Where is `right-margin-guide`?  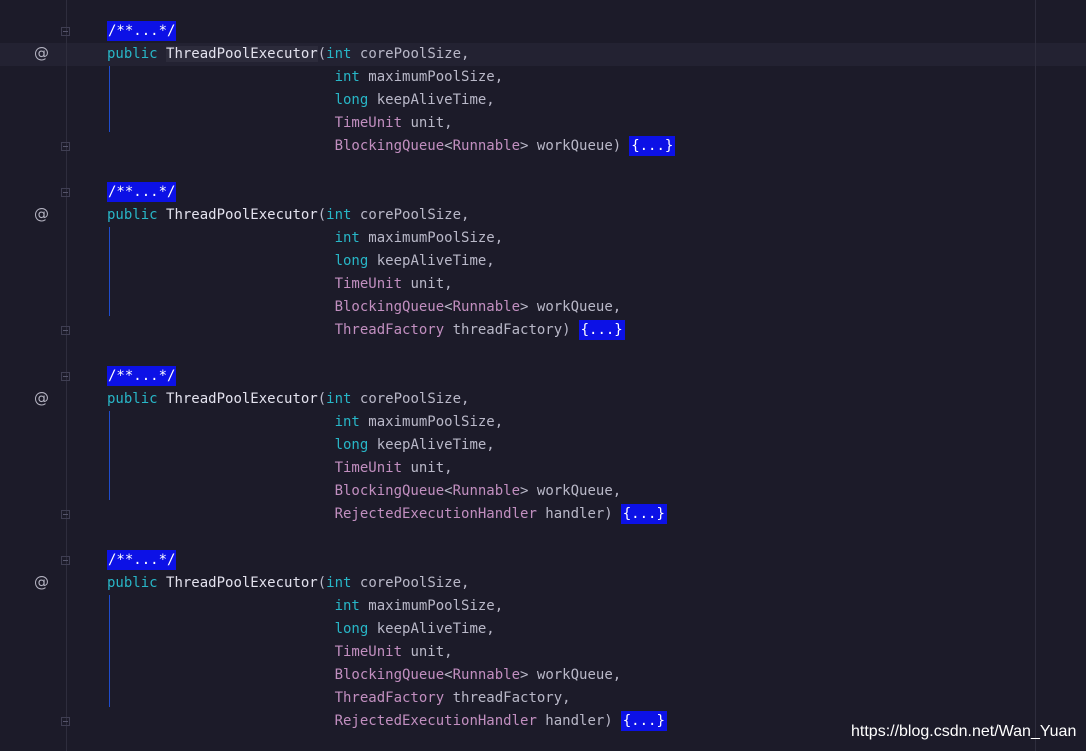 right-margin-guide is located at coordinates (1035, 375).